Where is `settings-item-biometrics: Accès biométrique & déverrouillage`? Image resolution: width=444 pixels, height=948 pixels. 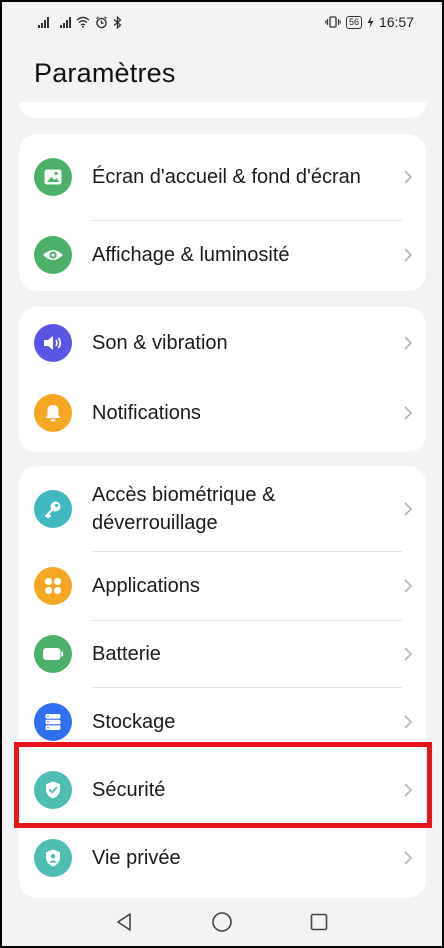 settings-item-biometrics: Accès biométrique & déverrouillage is located at coordinates (222, 509).